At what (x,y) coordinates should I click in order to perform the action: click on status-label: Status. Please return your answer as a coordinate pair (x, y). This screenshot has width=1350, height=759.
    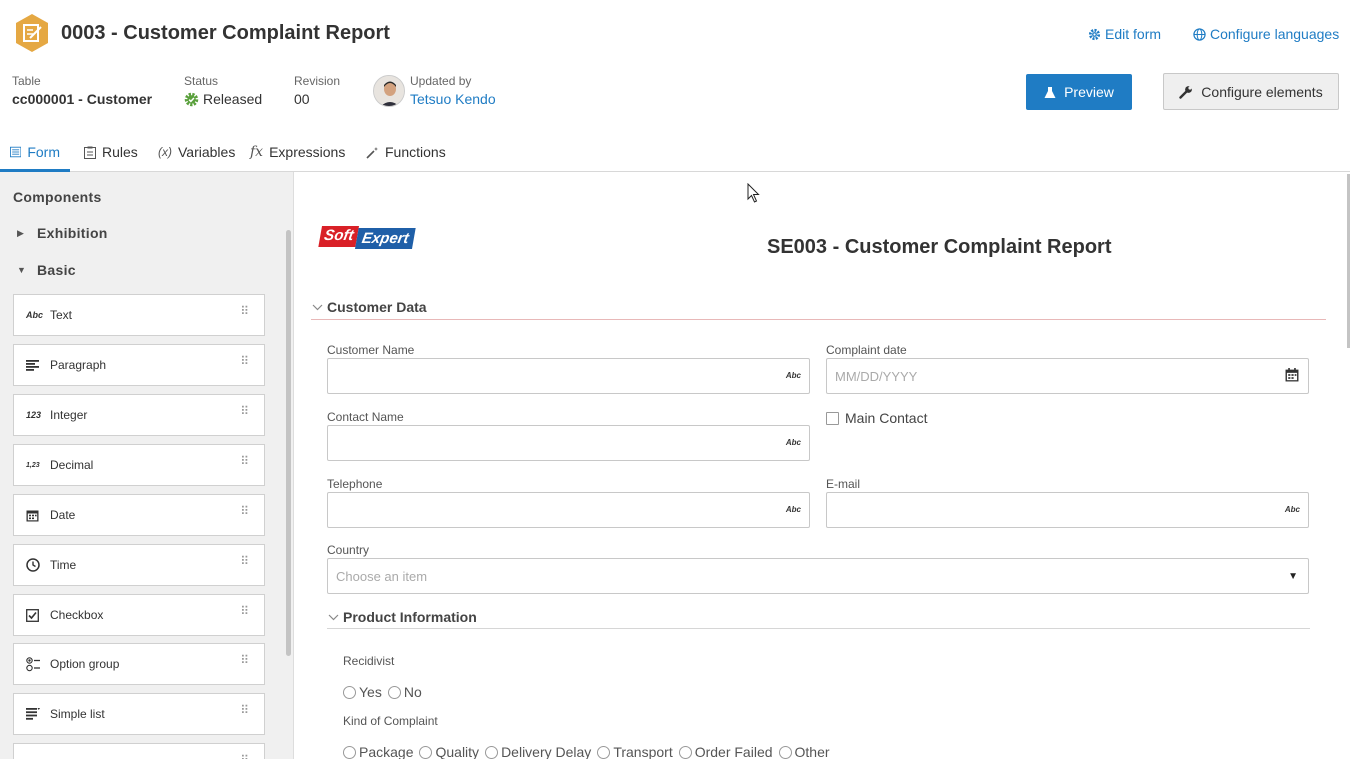
    Looking at the image, I should click on (201, 81).